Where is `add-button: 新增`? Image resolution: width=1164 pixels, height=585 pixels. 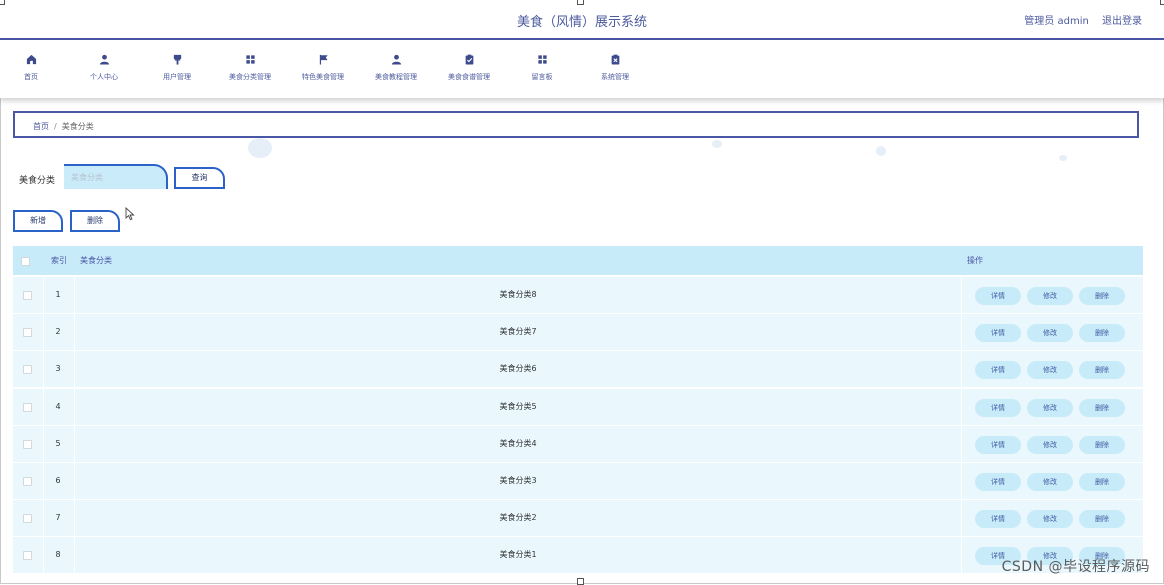 add-button: 新增 is located at coordinates (38, 221).